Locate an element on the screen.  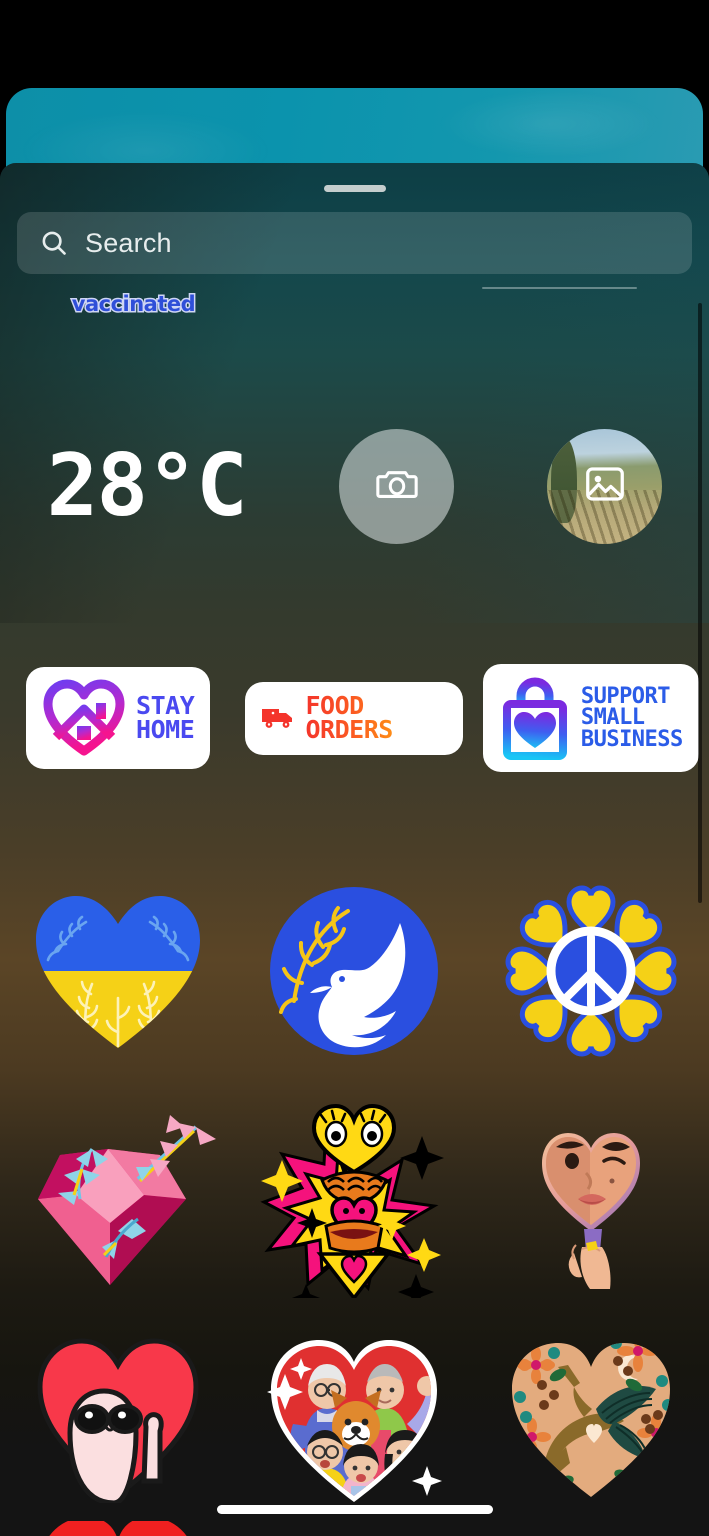
sticker-crystal-heart-arrow is located at coordinates (118, 1198).